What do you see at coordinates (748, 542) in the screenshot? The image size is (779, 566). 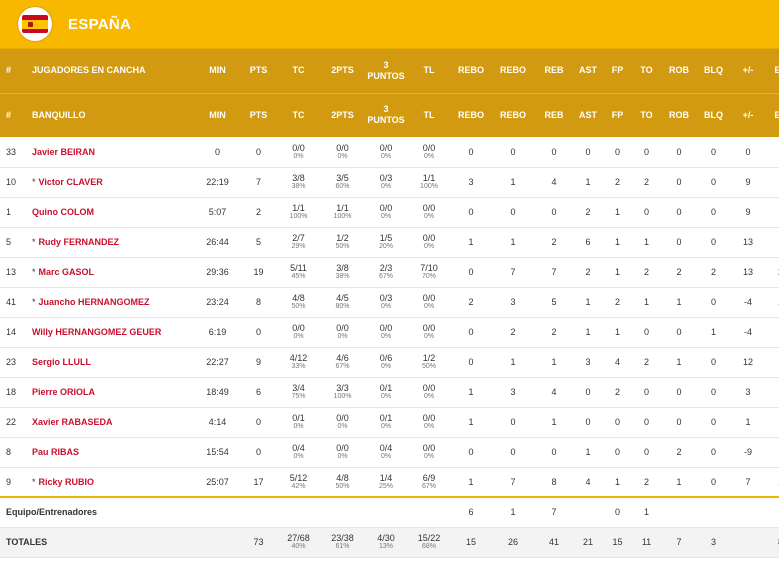 I see `stat-cell` at bounding box center [748, 542].